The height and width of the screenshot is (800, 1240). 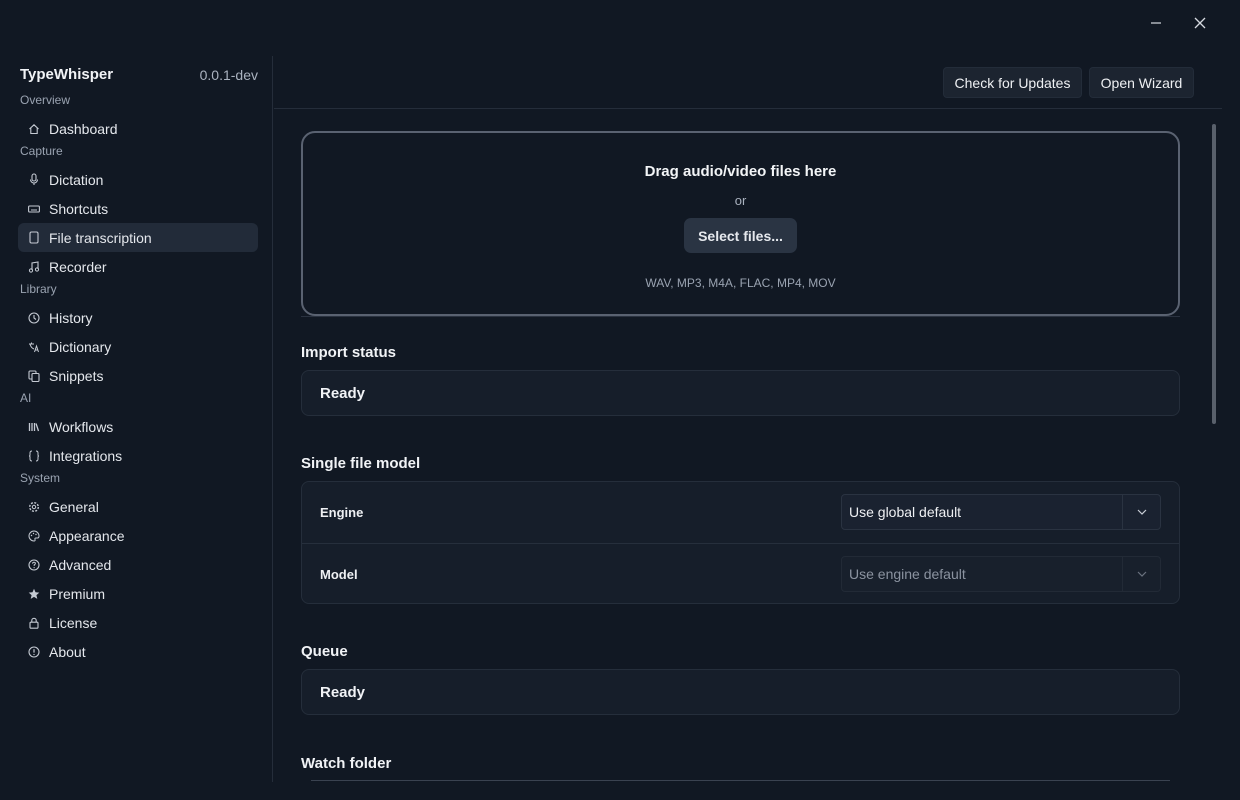 What do you see at coordinates (346, 763) in the screenshot?
I see `watch-folder-title: Watch folder` at bounding box center [346, 763].